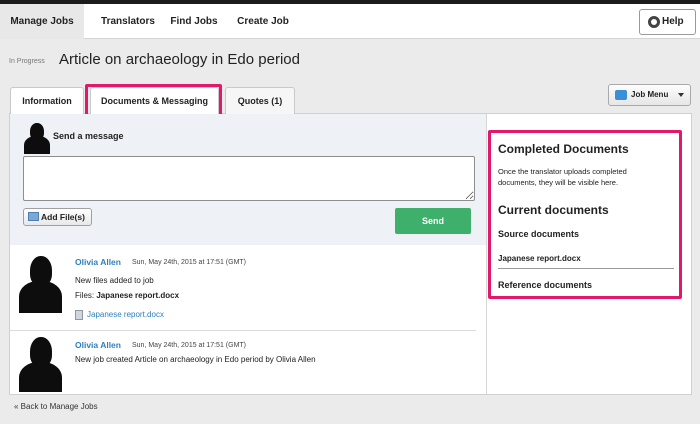  Describe the element at coordinates (33, 216) in the screenshot. I see `attach-file-icon` at that location.